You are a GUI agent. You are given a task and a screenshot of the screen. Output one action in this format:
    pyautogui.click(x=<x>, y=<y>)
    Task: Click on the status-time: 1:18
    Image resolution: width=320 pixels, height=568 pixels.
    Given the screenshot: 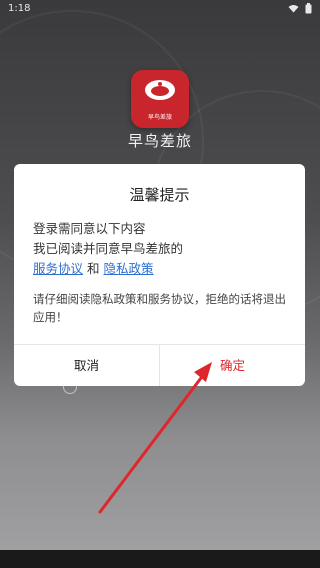 What is the action you would take?
    pyautogui.click(x=19, y=8)
    